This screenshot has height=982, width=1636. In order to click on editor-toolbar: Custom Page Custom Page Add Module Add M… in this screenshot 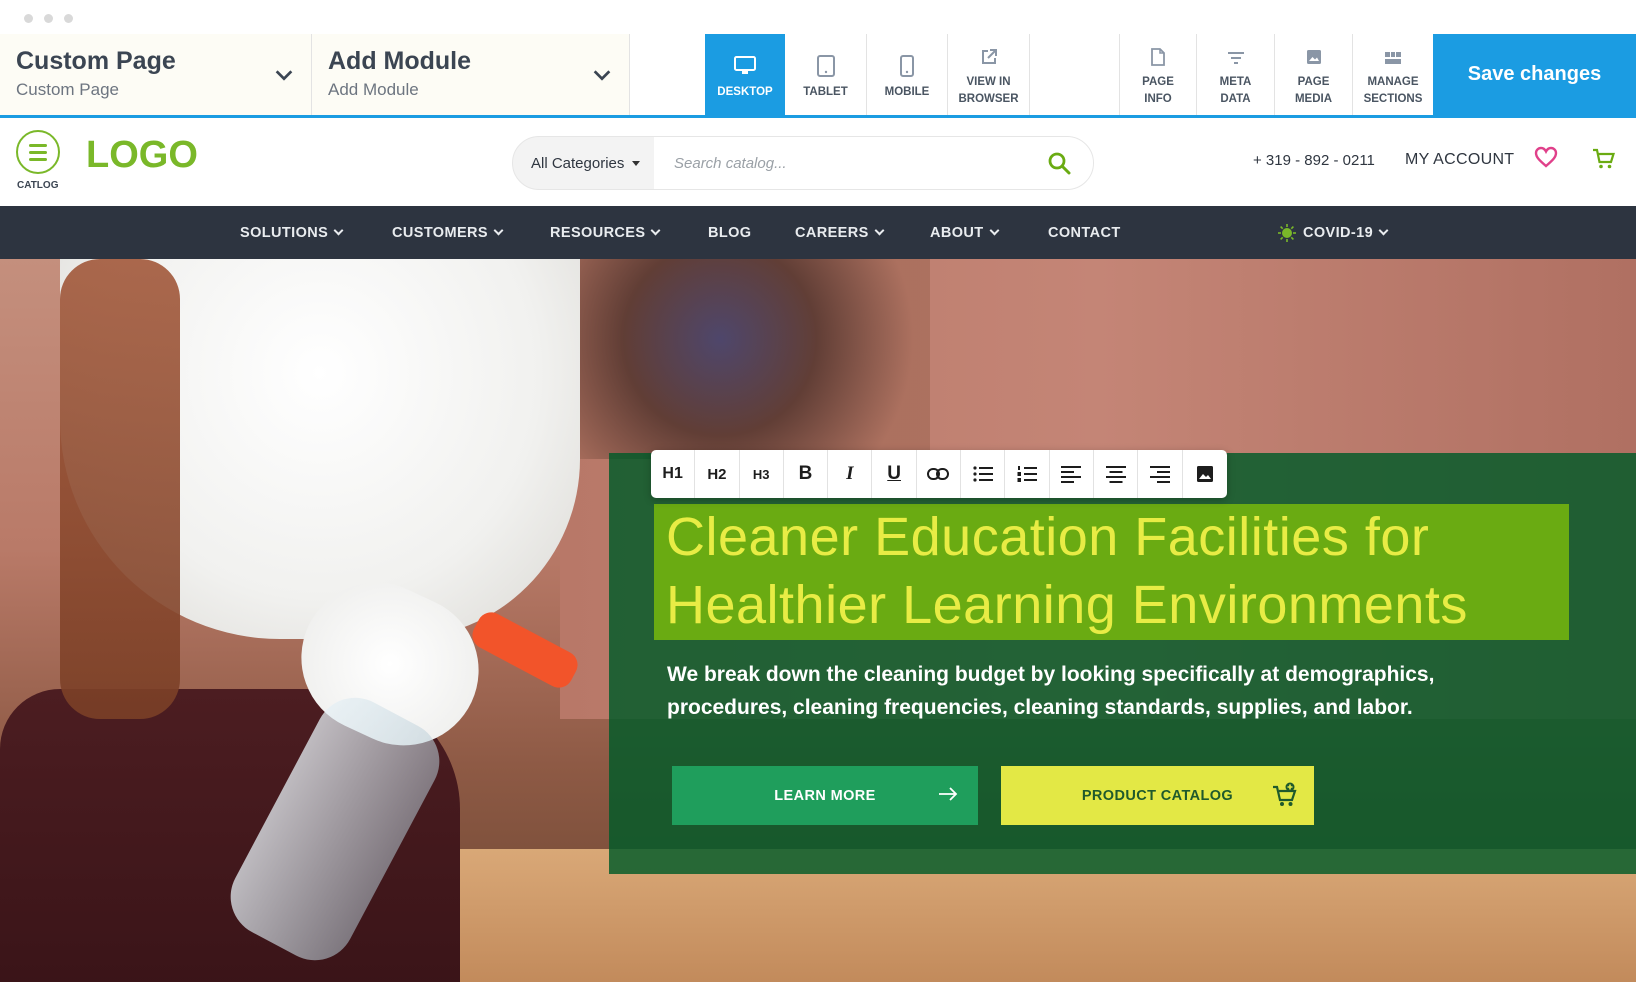, I will do `click(818, 76)`.